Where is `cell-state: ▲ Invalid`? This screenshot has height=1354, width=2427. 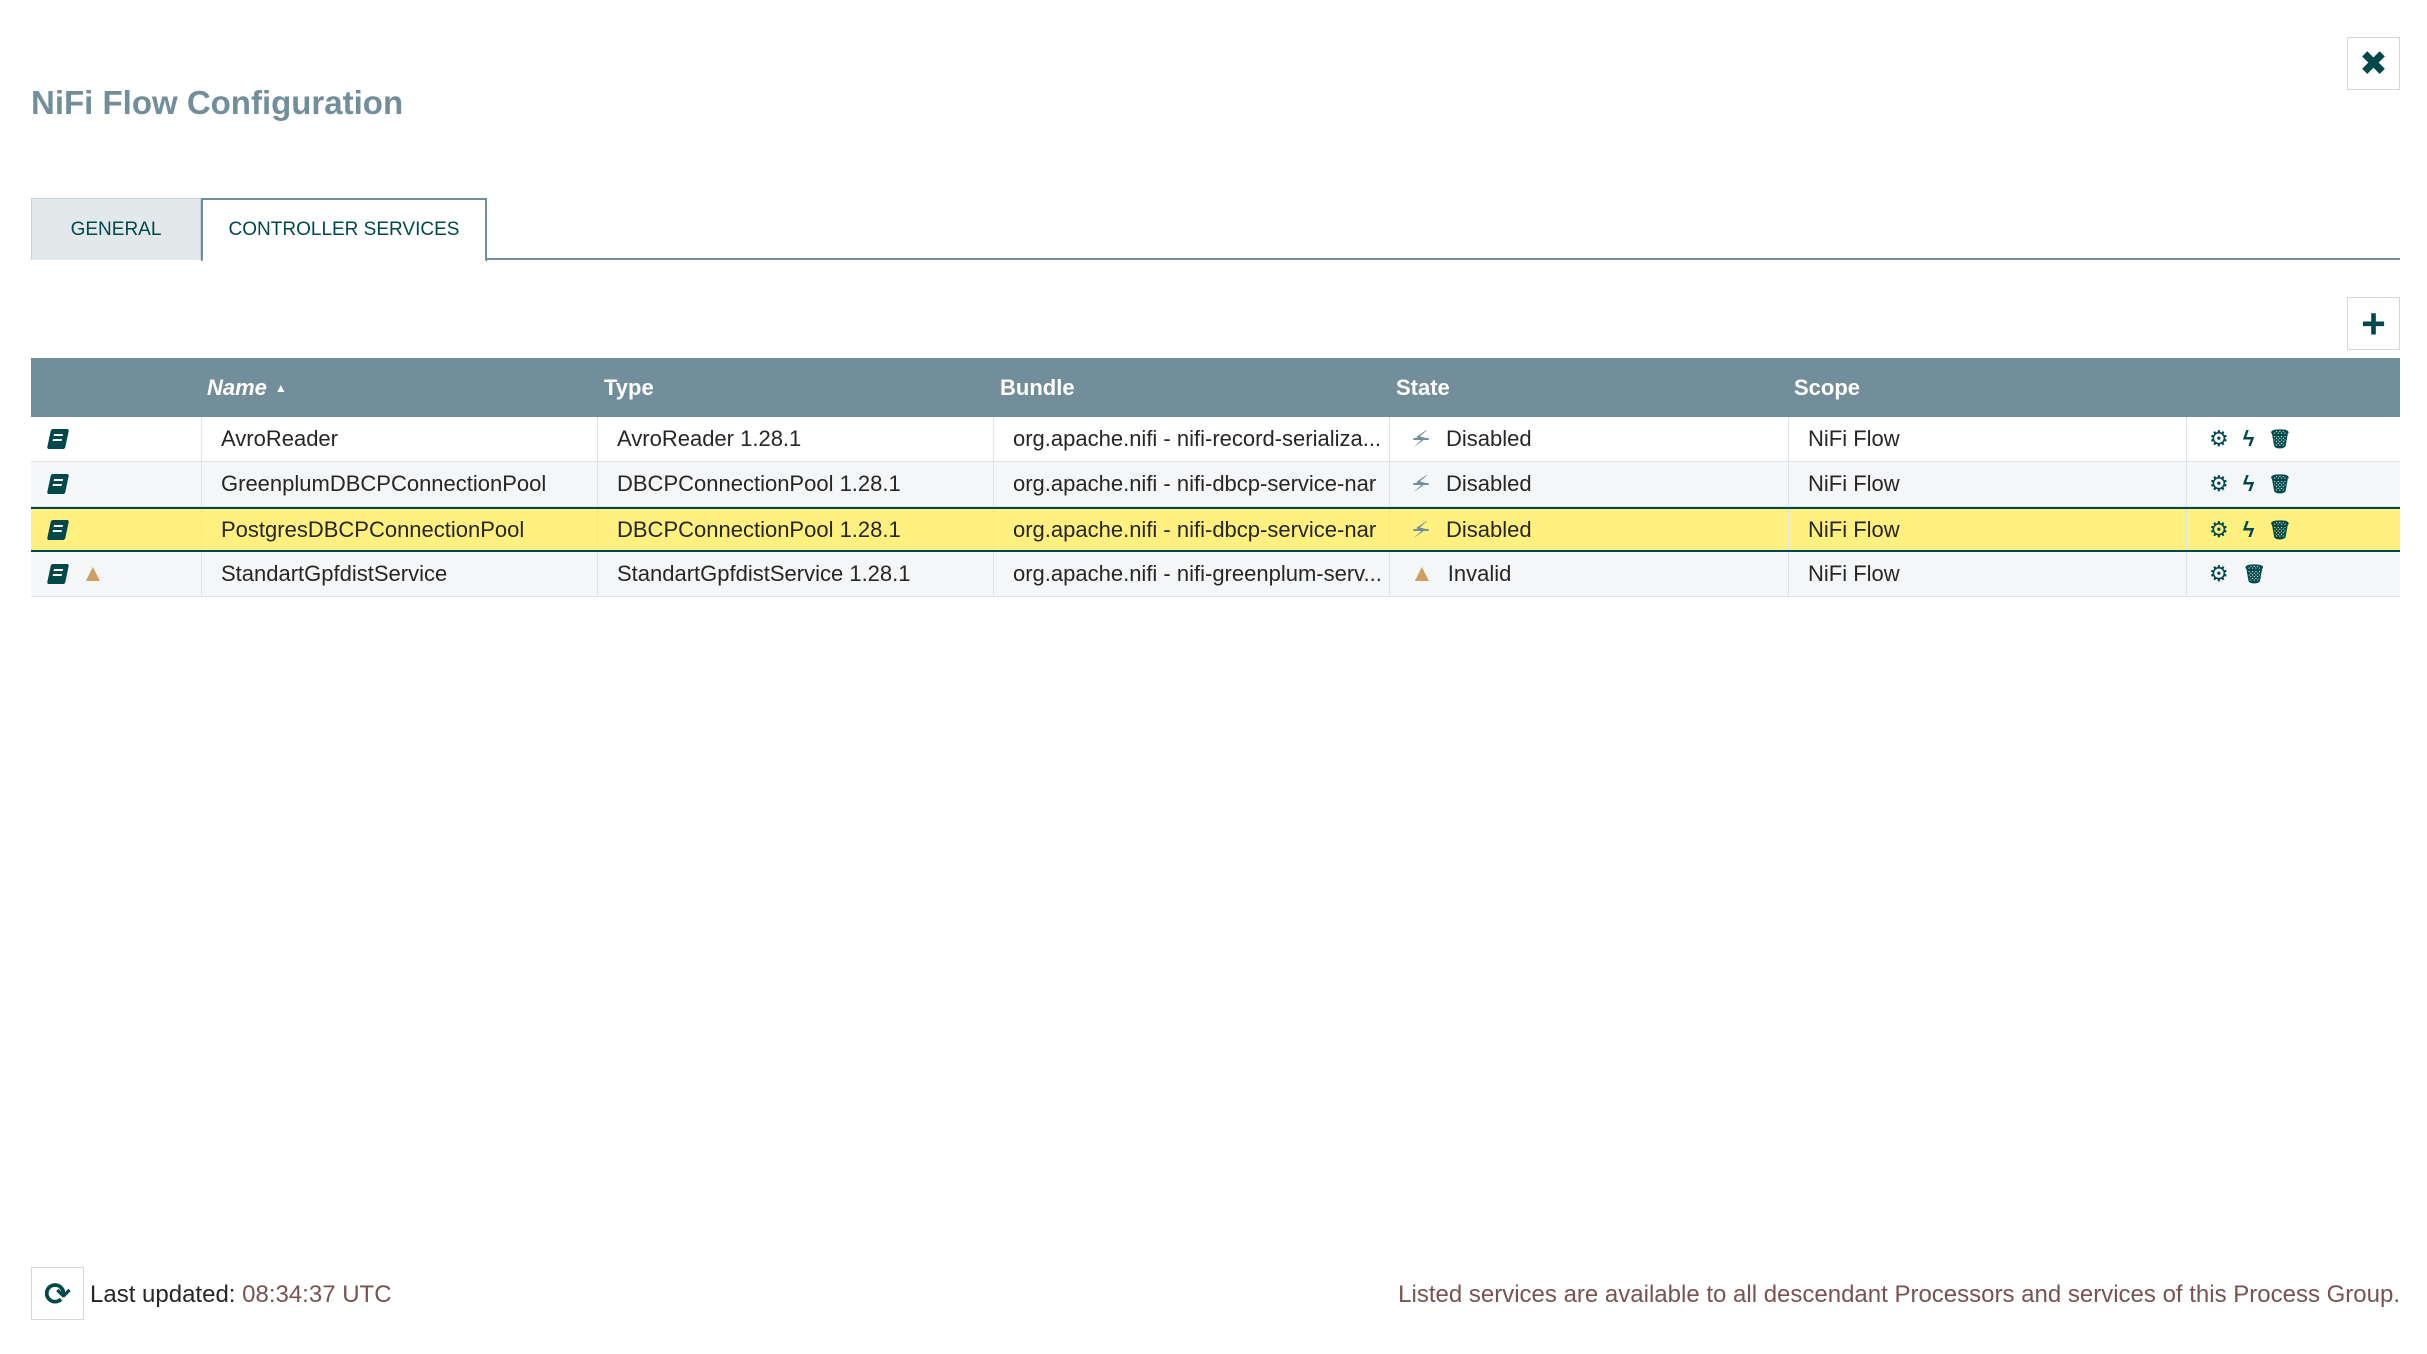
cell-state: ▲ Invalid is located at coordinates (1588, 574).